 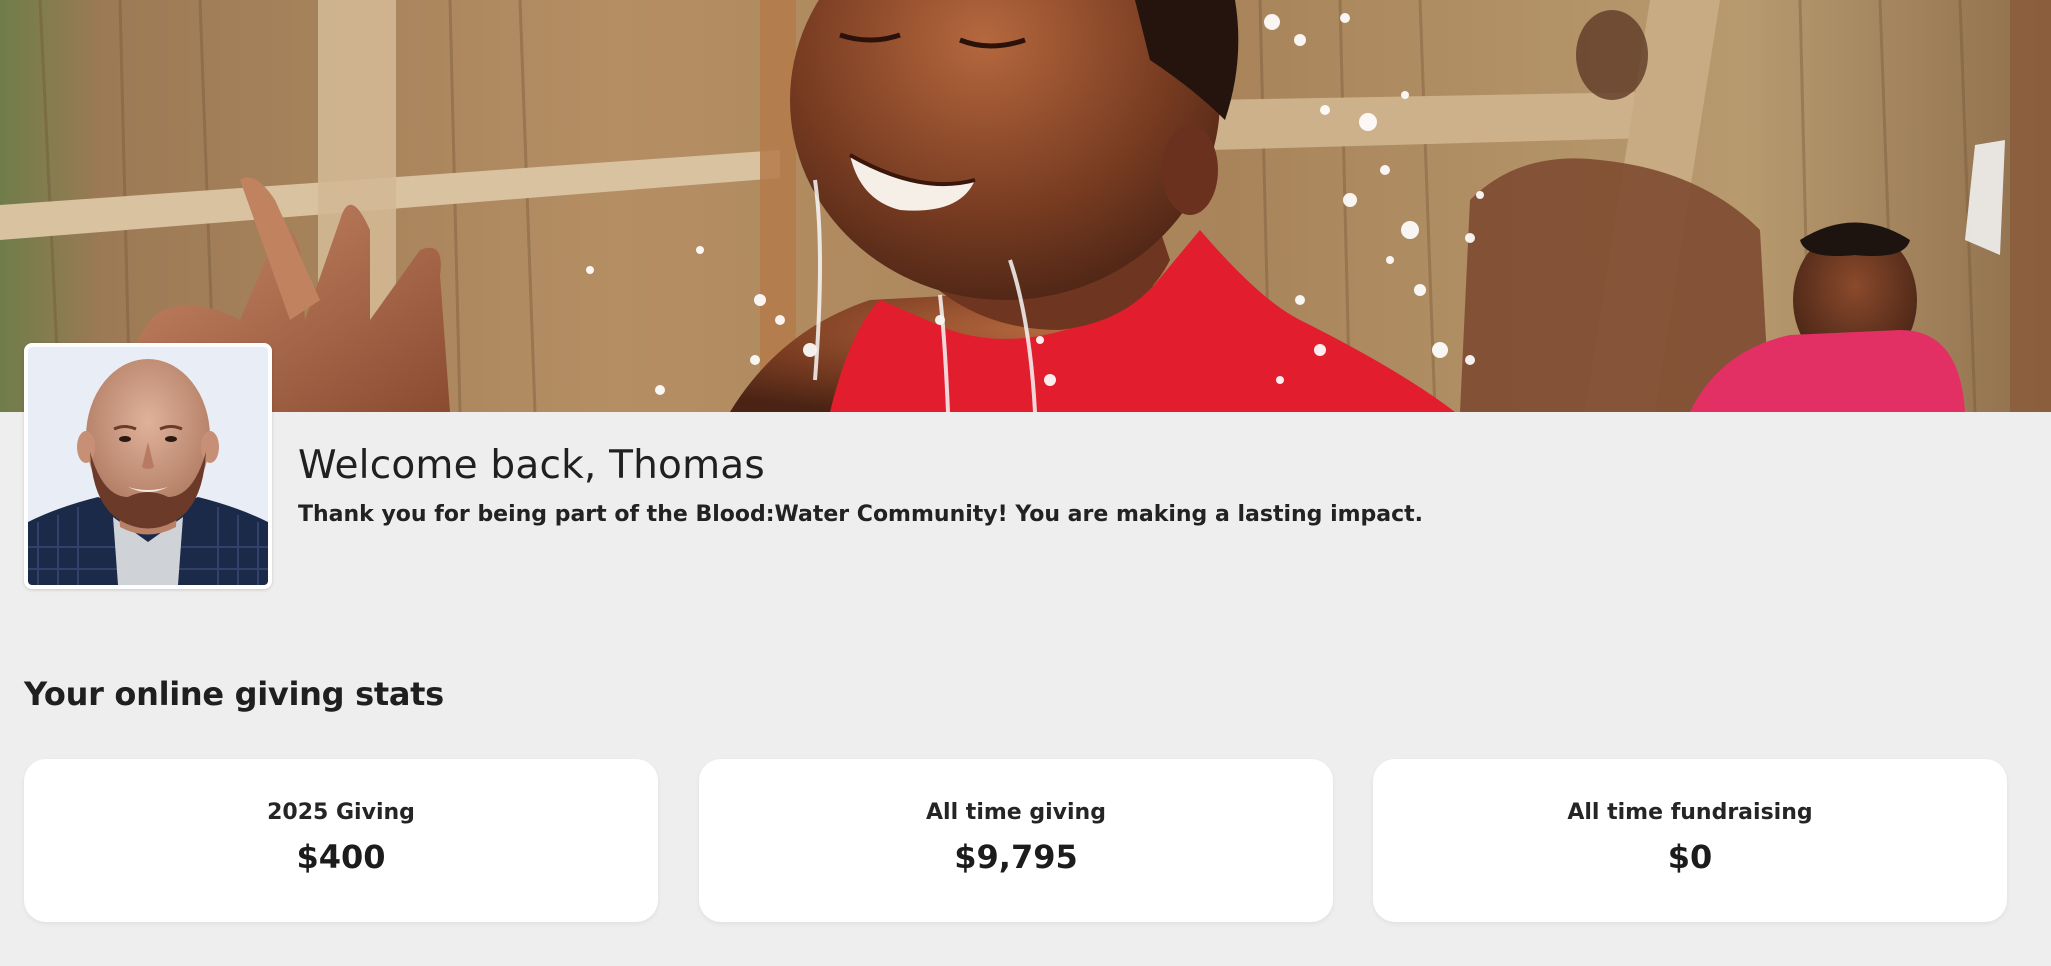 What do you see at coordinates (341, 857) in the screenshot?
I see `stat-value: $400` at bounding box center [341, 857].